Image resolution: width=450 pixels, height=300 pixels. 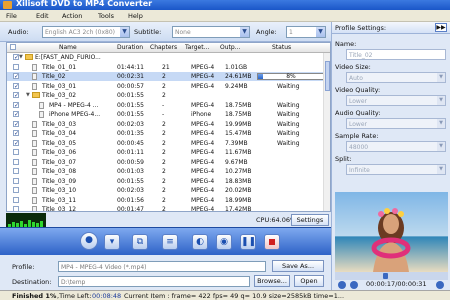 What do you see at coordinates (107, 296) in the screenshot?
I see `time-left-value: 00:08:48` at bounding box center [107, 296].